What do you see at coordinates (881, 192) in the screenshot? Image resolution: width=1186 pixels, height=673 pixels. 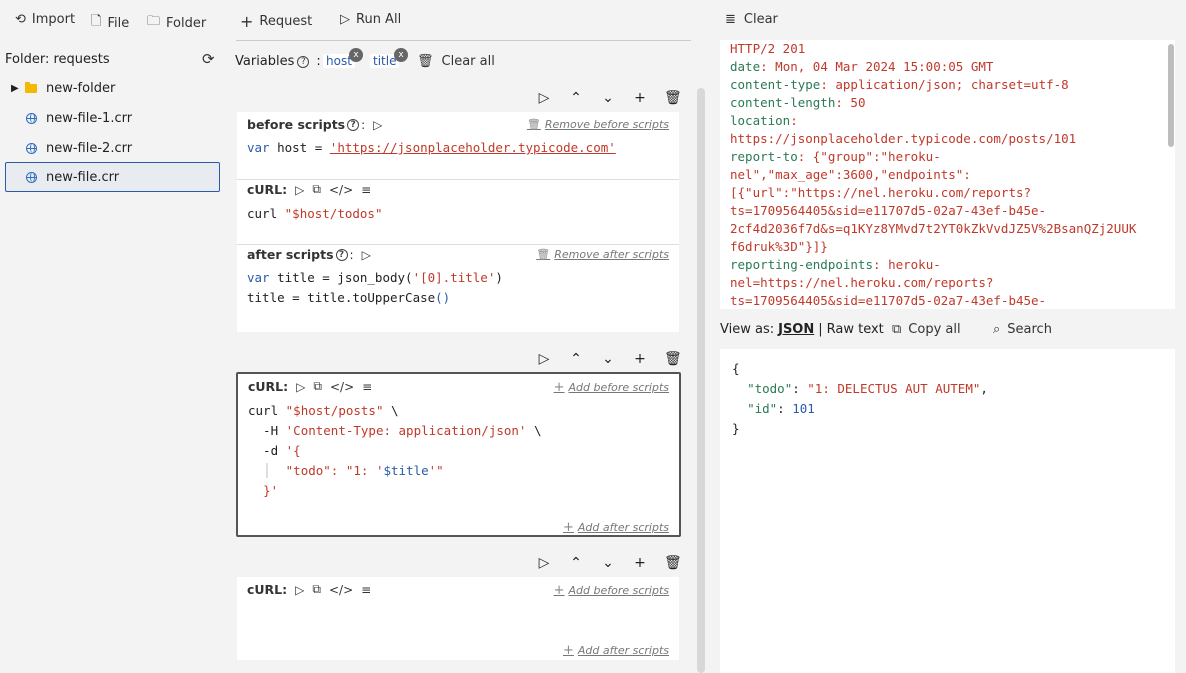 I see `response-line: [{"url":"https://nel.heroku.com/reports?` at bounding box center [881, 192].